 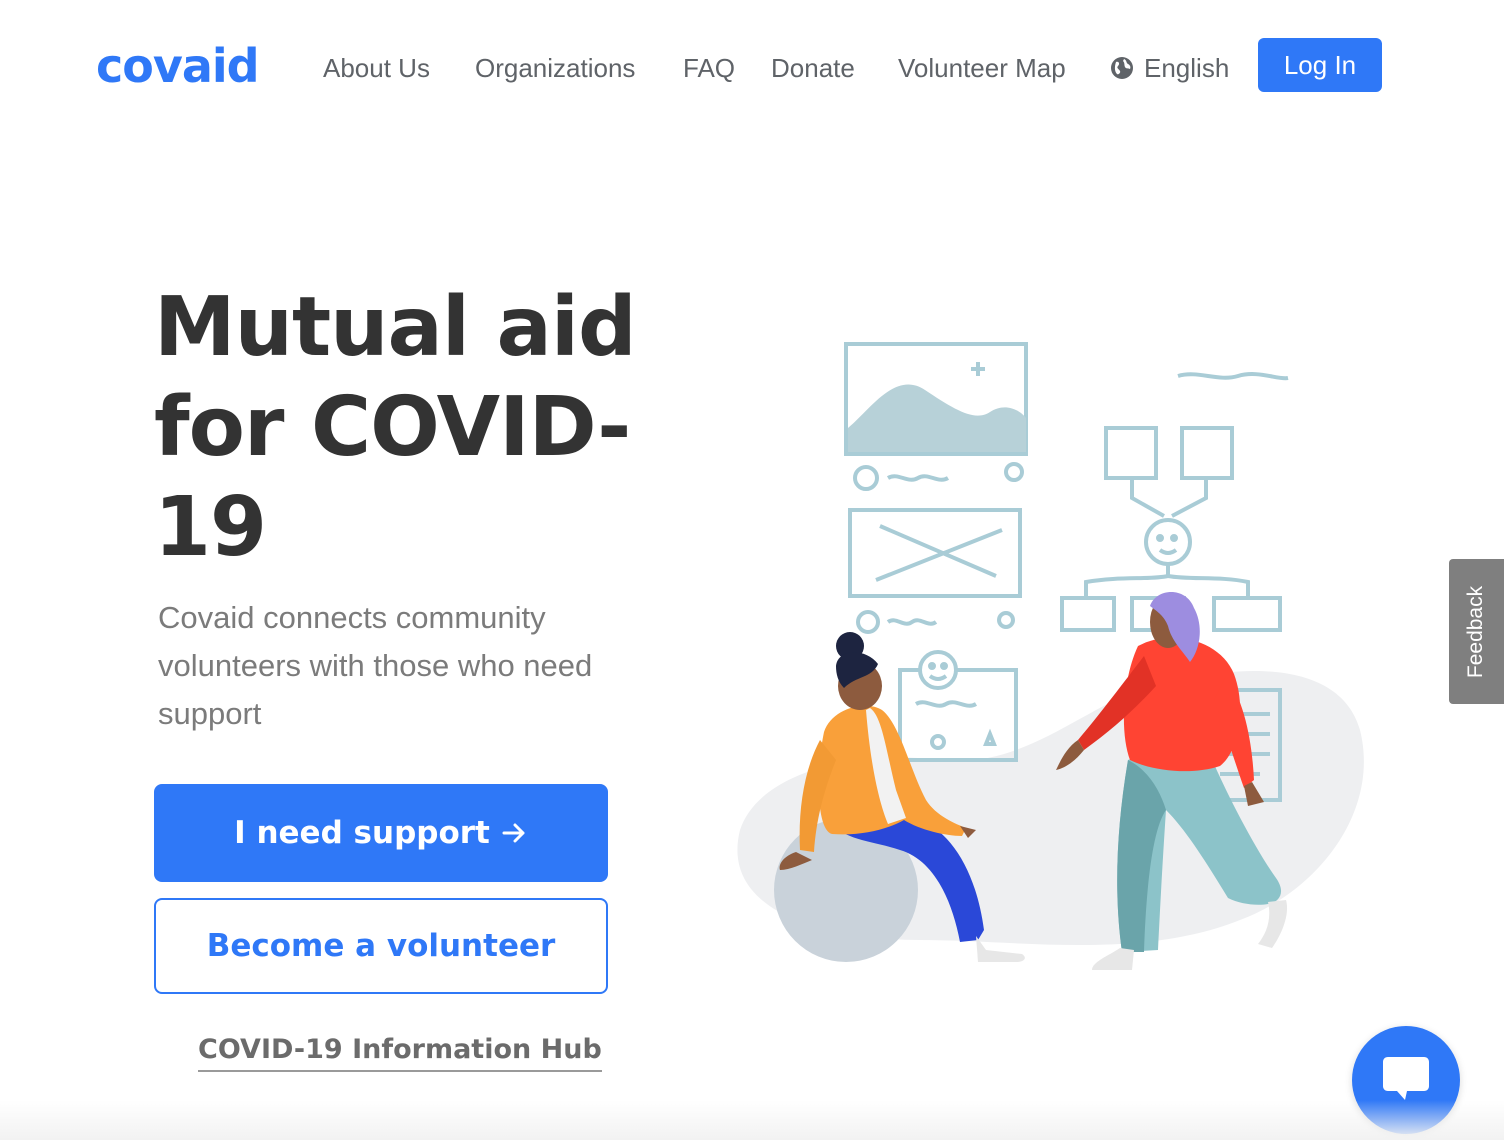 What do you see at coordinates (935, 571) in the screenshot?
I see `wireframe-placeholder-card` at bounding box center [935, 571].